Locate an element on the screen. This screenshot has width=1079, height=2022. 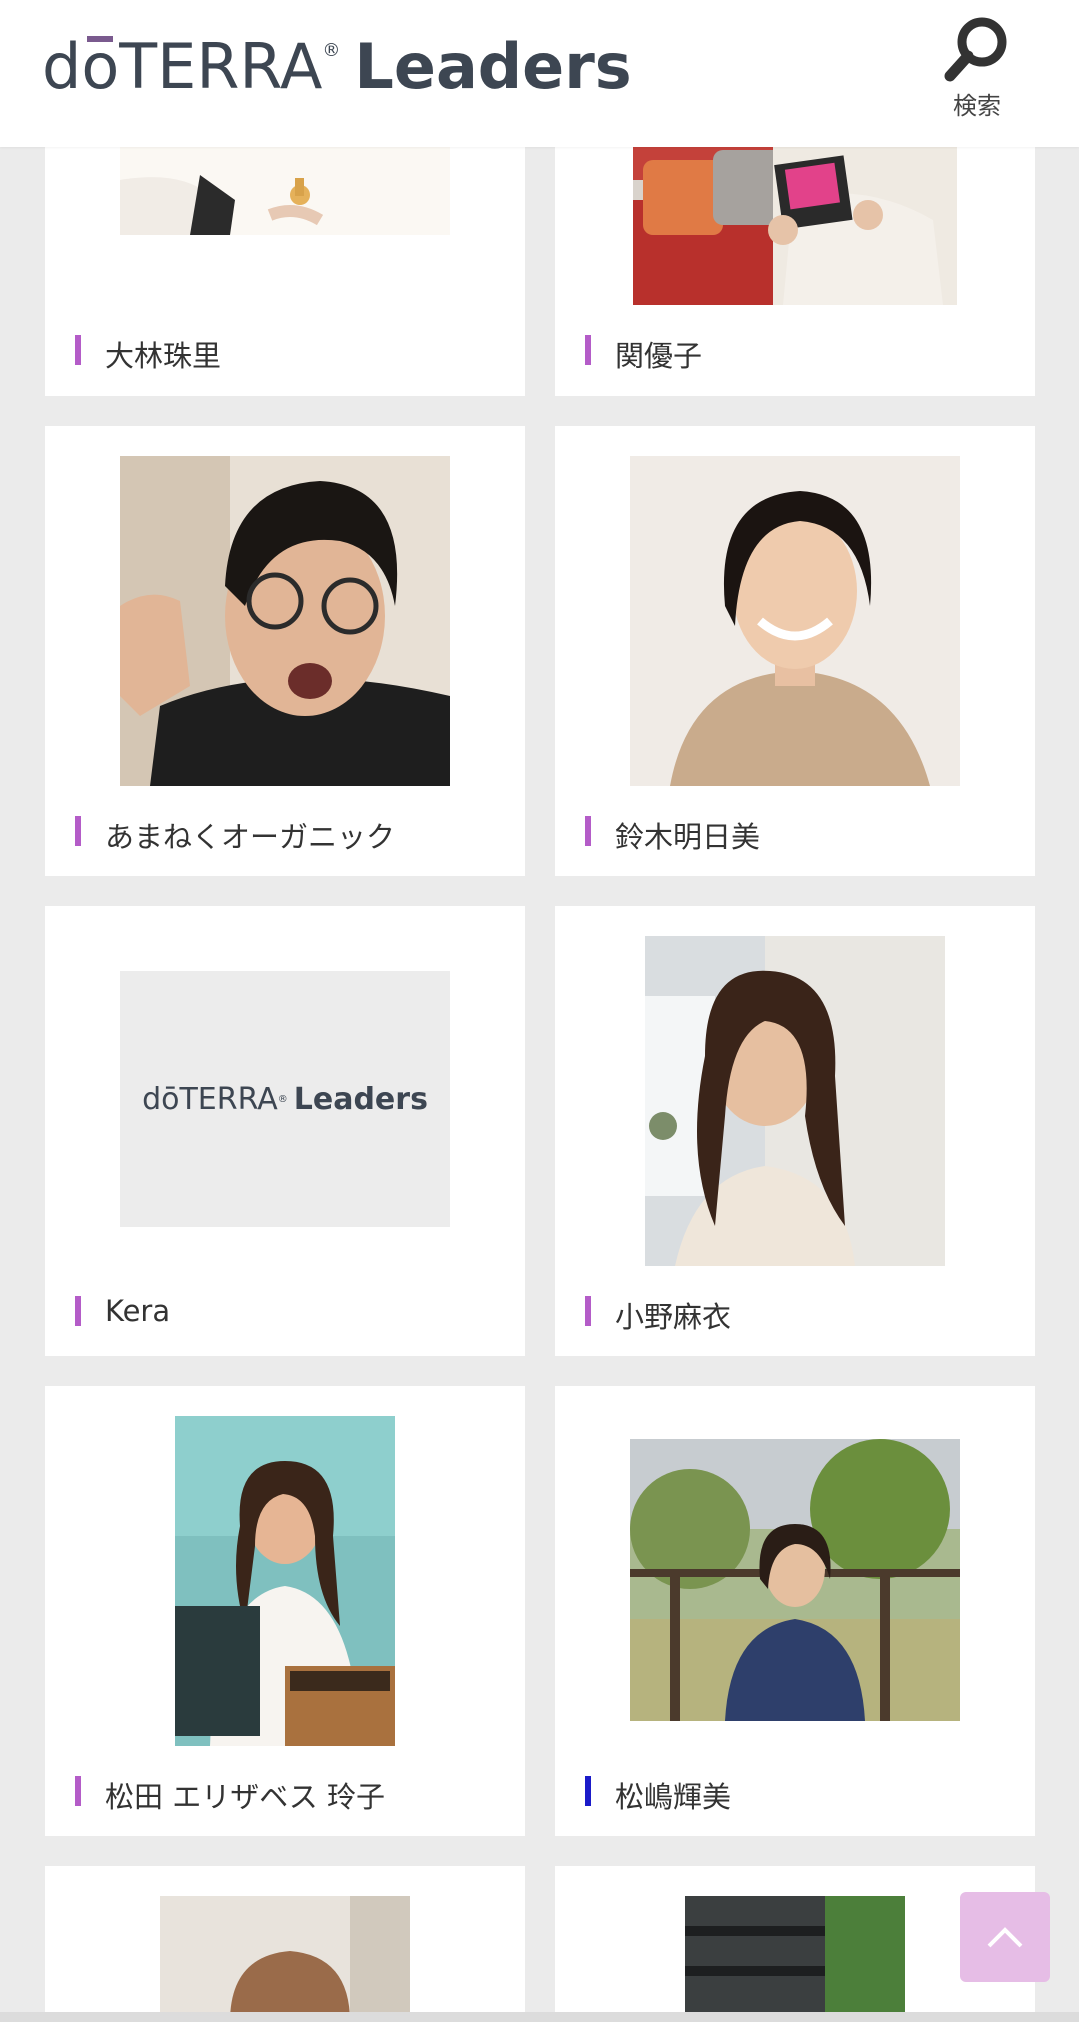
leader-card: 小野麻衣 is located at coordinates (795, 1131).